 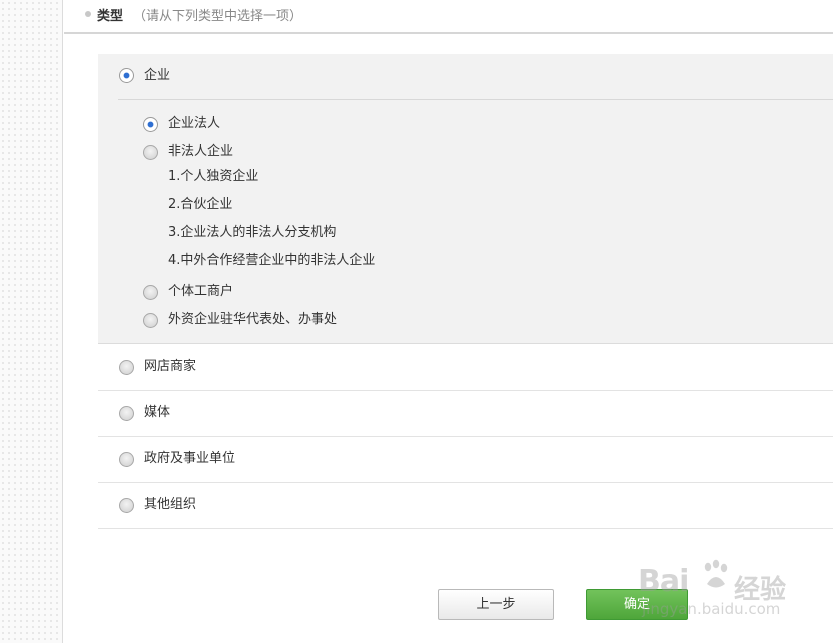 What do you see at coordinates (126, 459) in the screenshot?
I see `radio-government` at bounding box center [126, 459].